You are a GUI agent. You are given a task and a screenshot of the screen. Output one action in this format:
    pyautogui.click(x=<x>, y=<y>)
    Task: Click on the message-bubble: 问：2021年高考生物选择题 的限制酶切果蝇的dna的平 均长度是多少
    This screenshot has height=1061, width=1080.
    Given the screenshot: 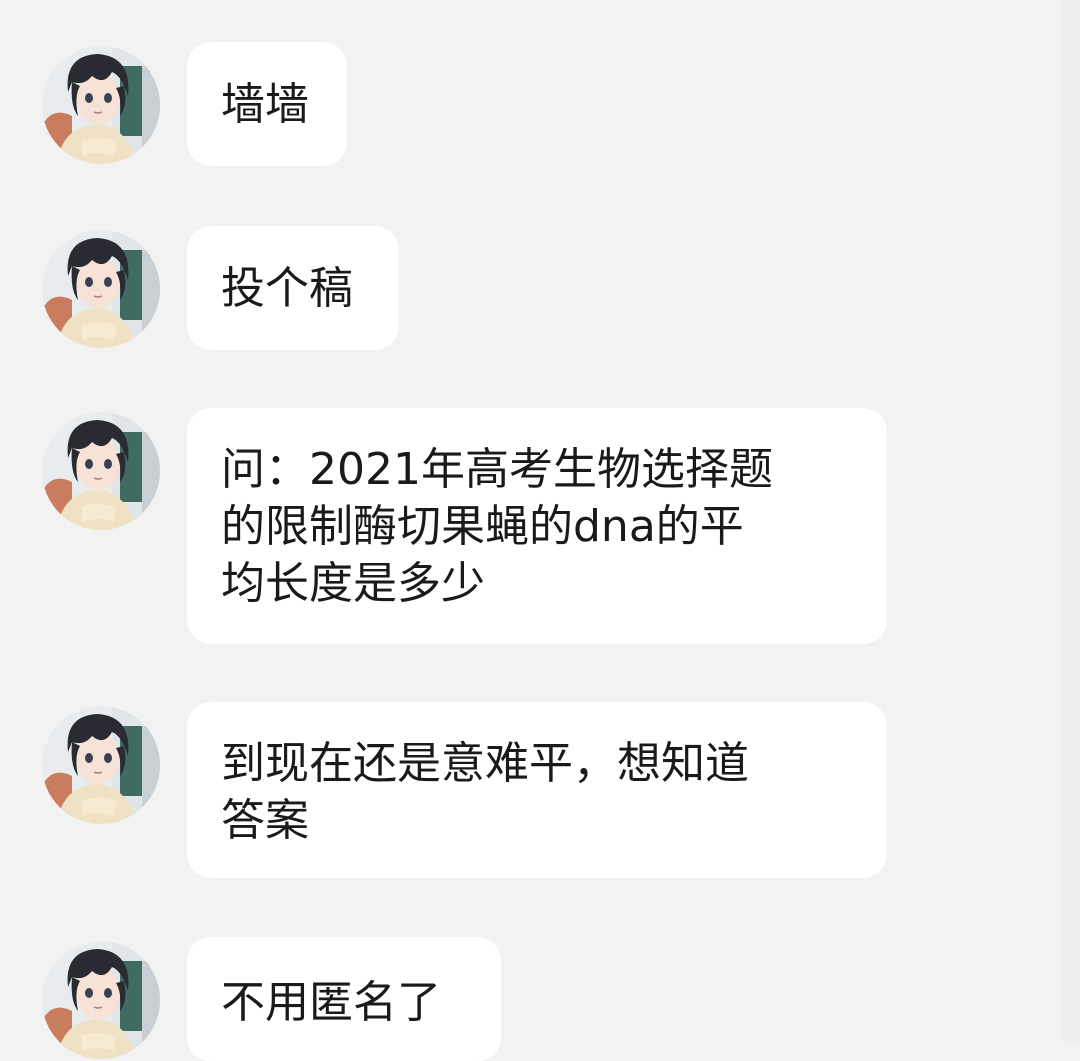 What is the action you would take?
    pyautogui.click(x=537, y=526)
    